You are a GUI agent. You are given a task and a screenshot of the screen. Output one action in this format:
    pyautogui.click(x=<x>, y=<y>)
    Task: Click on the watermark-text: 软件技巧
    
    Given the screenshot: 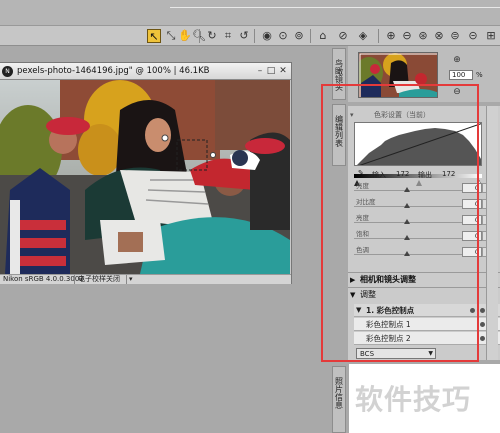 What is the action you would take?
    pyautogui.click(x=413, y=399)
    